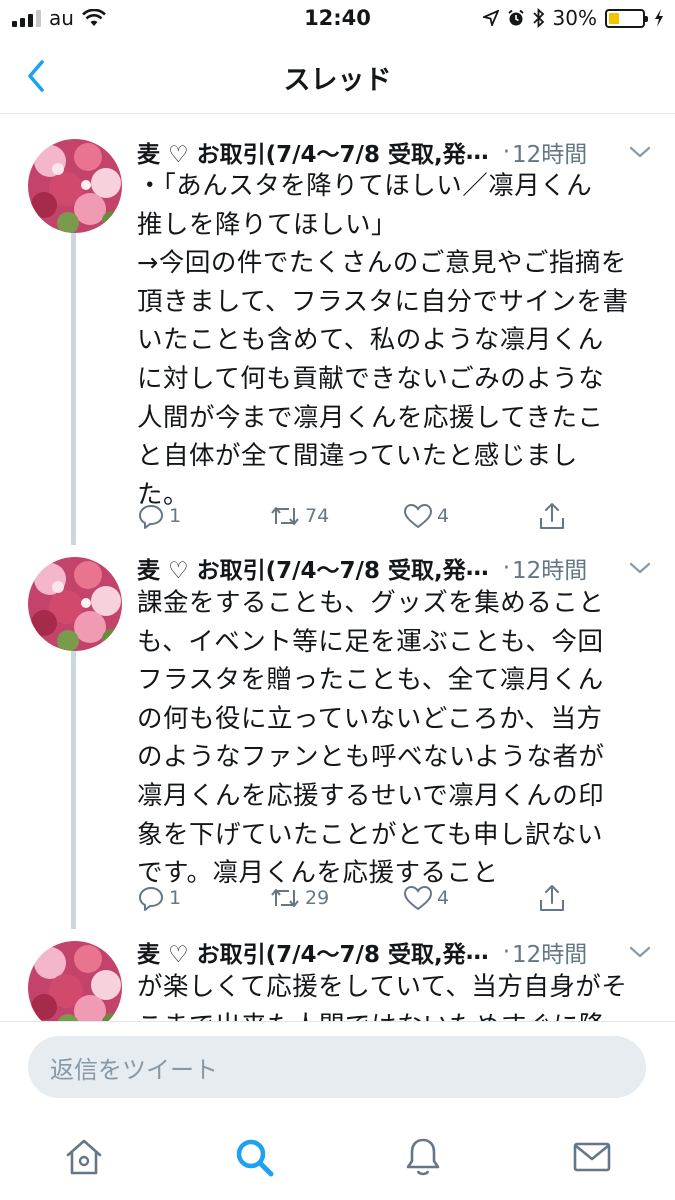 Image resolution: width=675 pixels, height=1200 pixels. What do you see at coordinates (515, 17) in the screenshot?
I see `alarm-icon` at bounding box center [515, 17].